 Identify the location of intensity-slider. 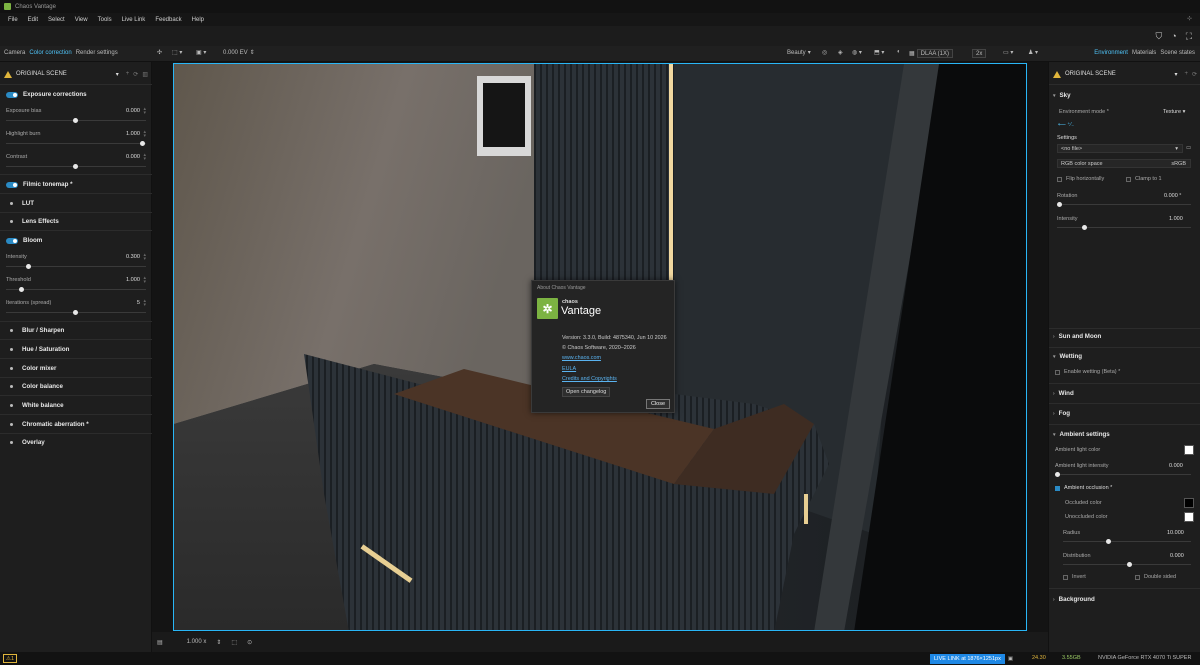
(1124, 227).